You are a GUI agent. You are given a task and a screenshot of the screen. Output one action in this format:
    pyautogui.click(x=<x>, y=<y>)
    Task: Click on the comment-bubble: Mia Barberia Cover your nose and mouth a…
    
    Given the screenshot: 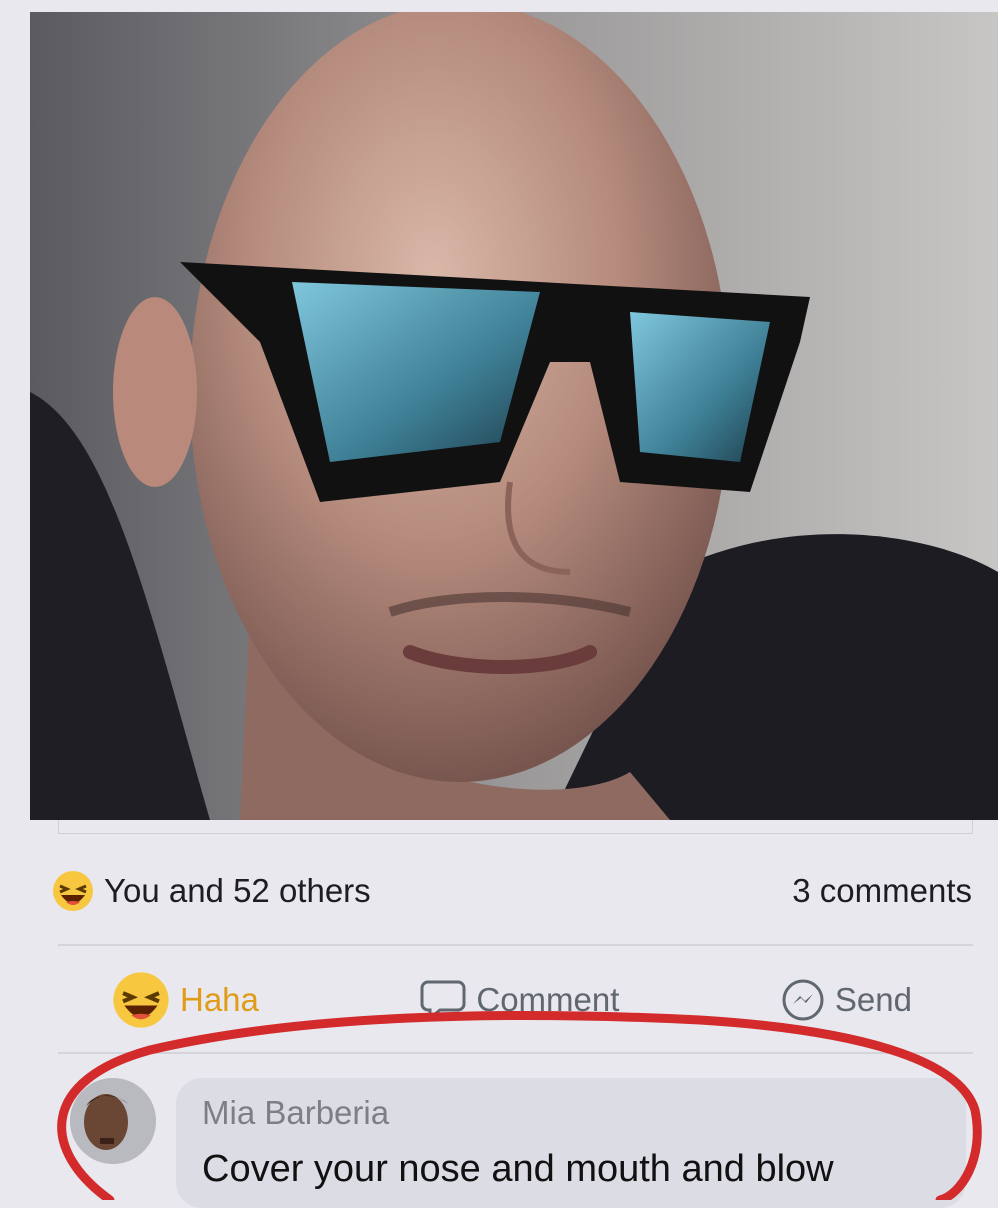 What is the action you would take?
    pyautogui.click(x=571, y=1143)
    